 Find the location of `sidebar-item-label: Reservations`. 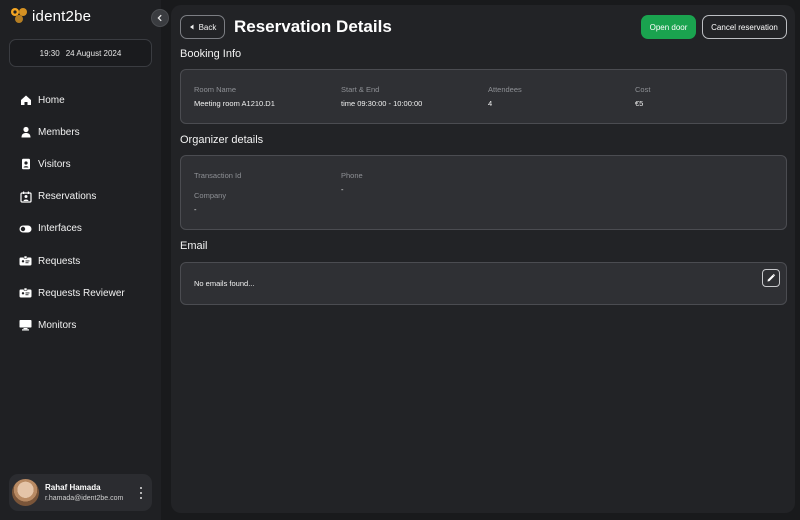

sidebar-item-label: Reservations is located at coordinates (67, 197).